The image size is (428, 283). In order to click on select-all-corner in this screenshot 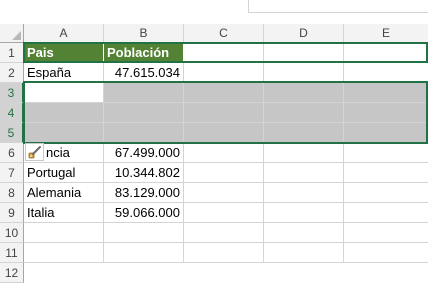, I will do `click(12, 33)`.